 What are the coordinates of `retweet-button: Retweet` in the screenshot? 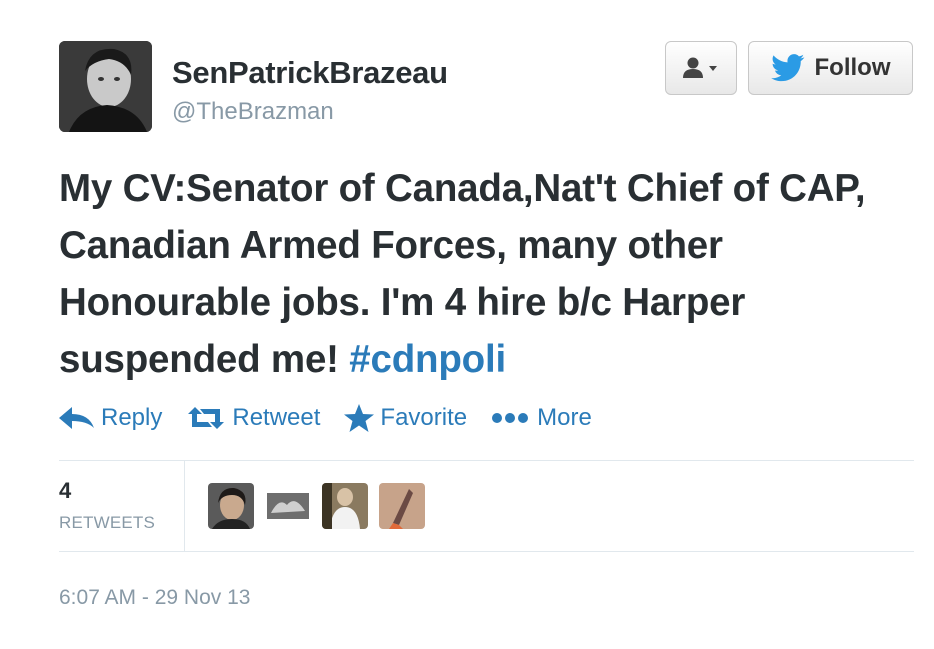 It's located at (253, 418).